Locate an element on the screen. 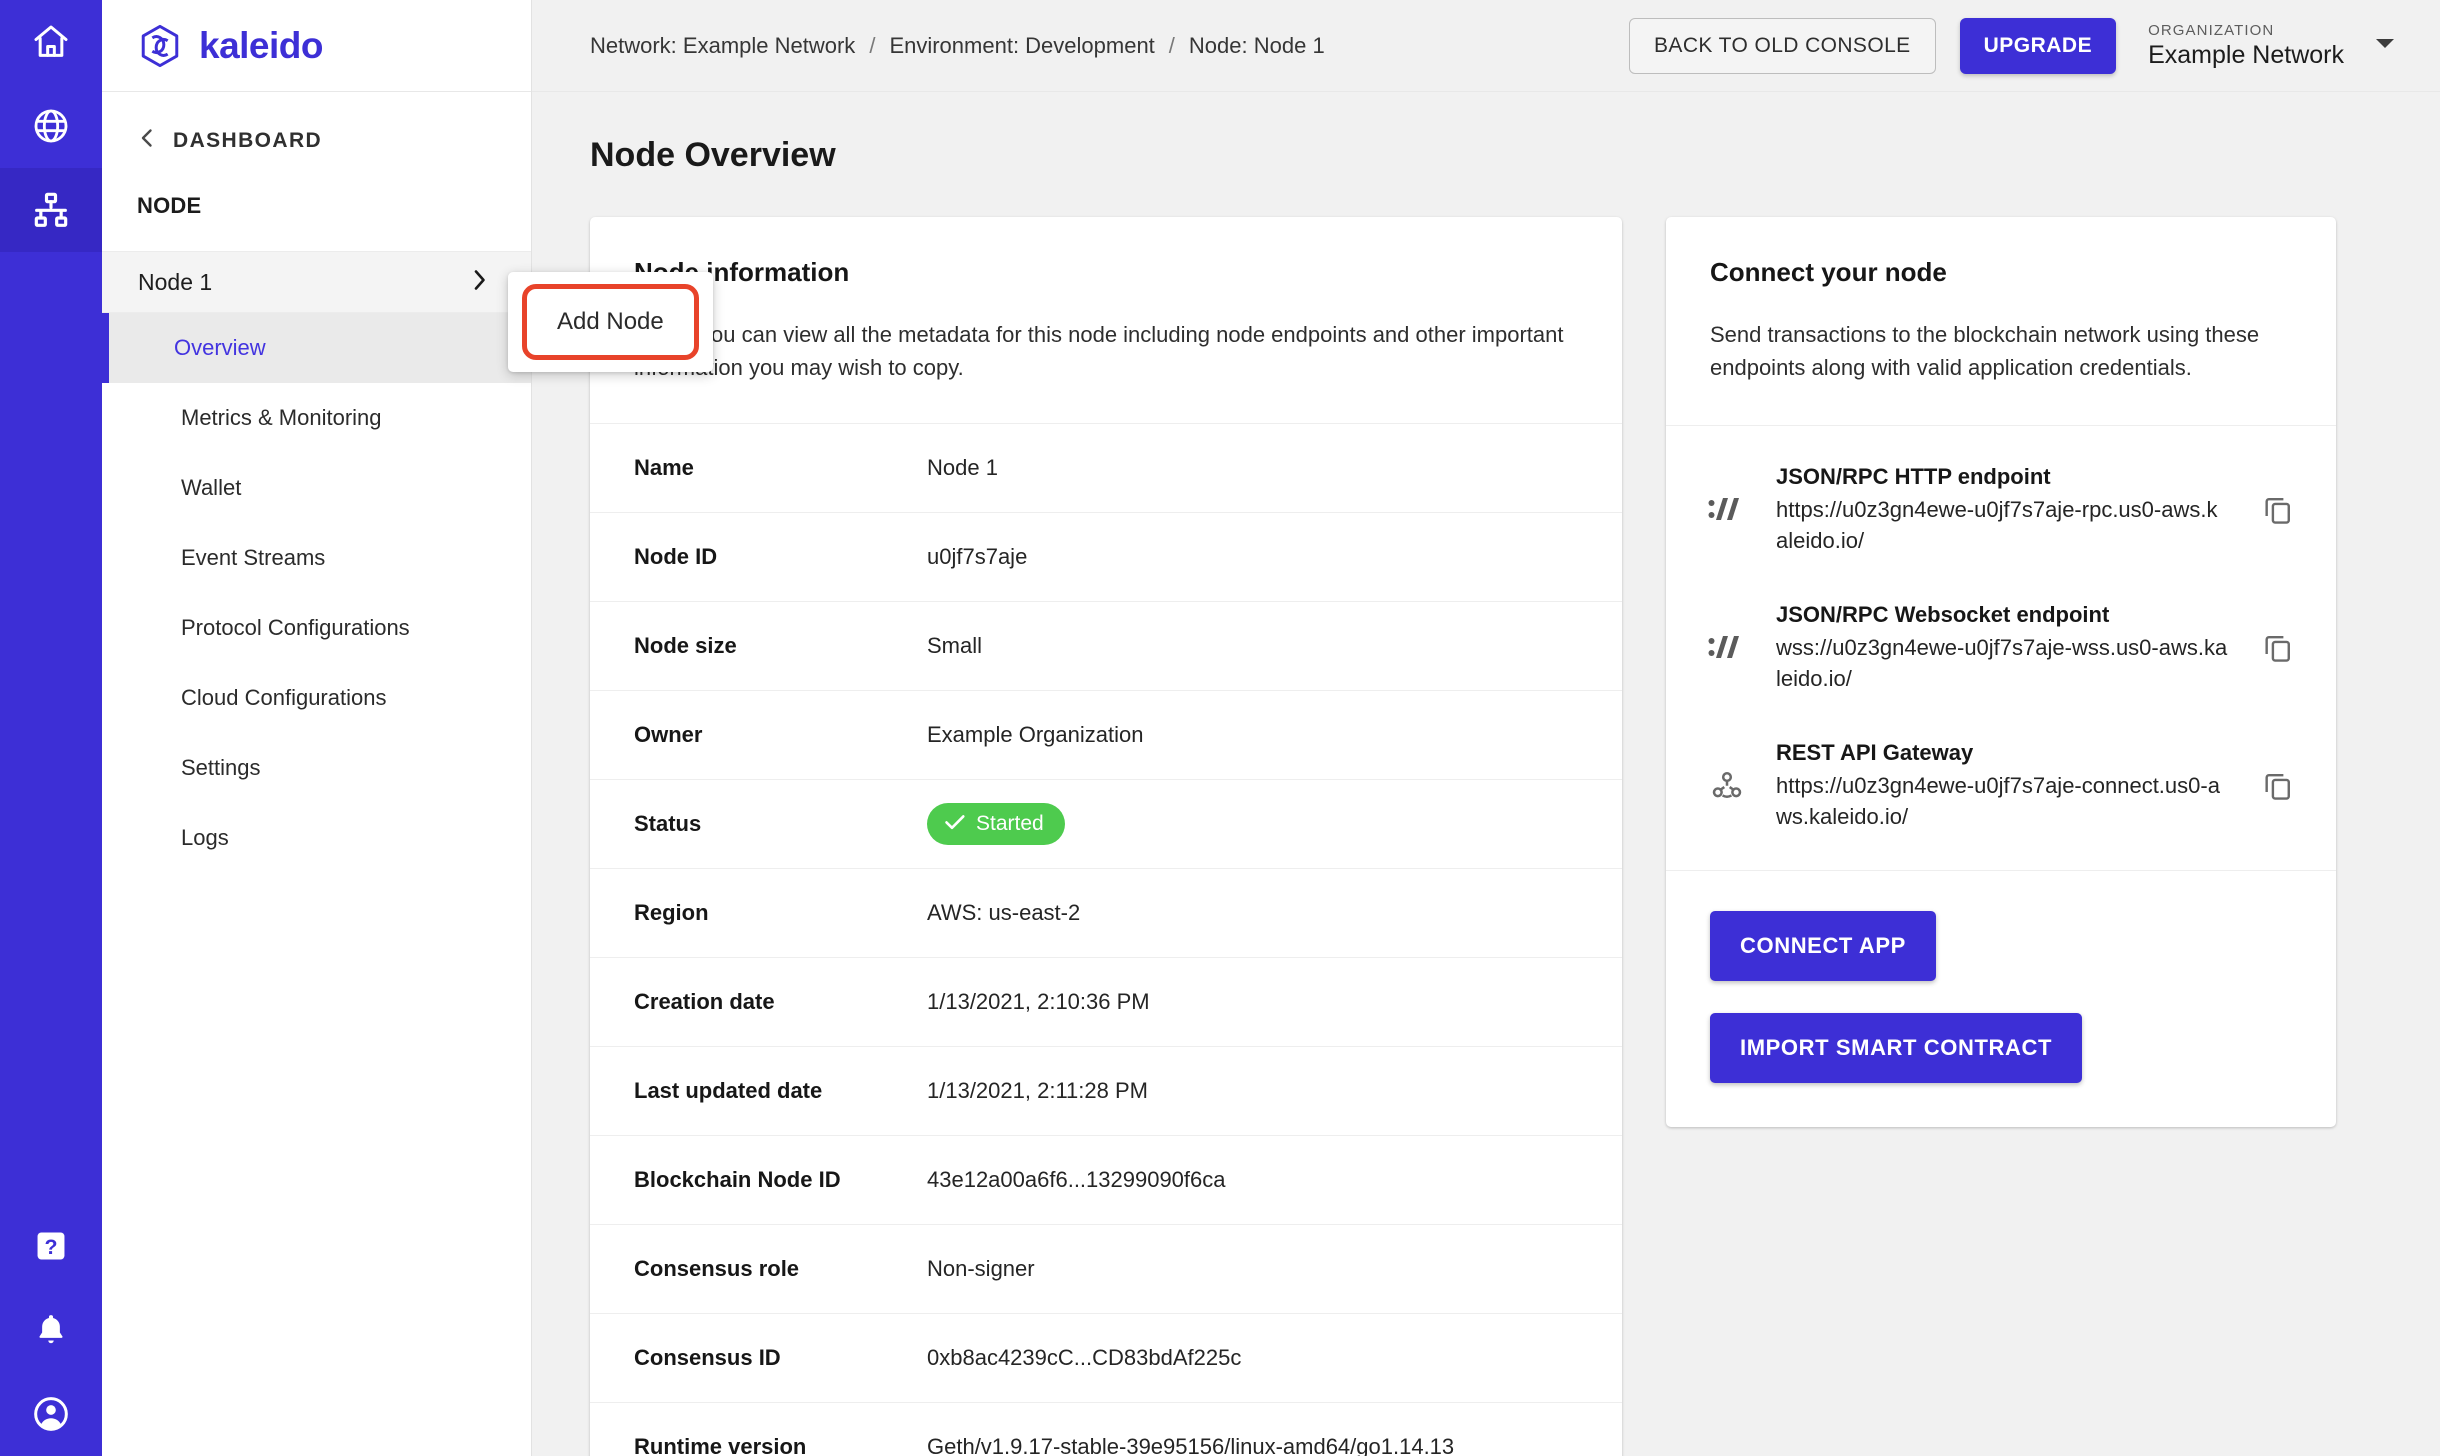  help-icon: ? is located at coordinates (51, 1246).